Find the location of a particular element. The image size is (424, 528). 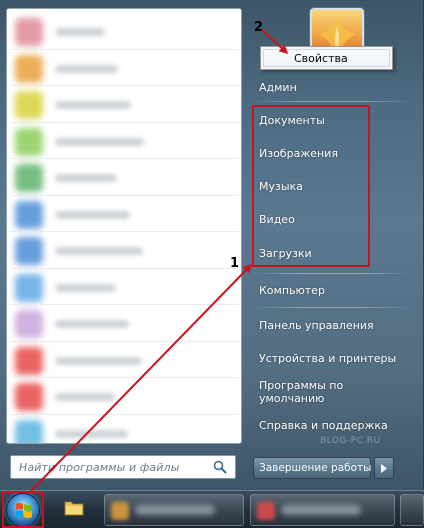

menu-item-videos: Видео is located at coordinates (332, 219).